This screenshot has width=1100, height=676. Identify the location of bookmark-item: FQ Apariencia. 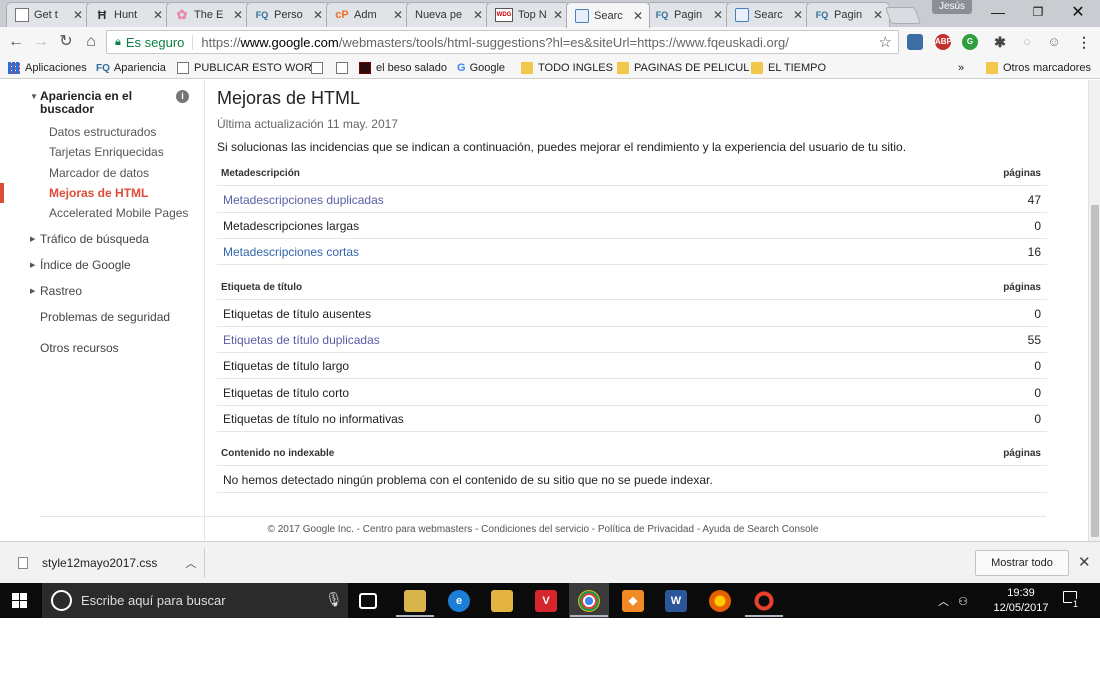
(131, 68).